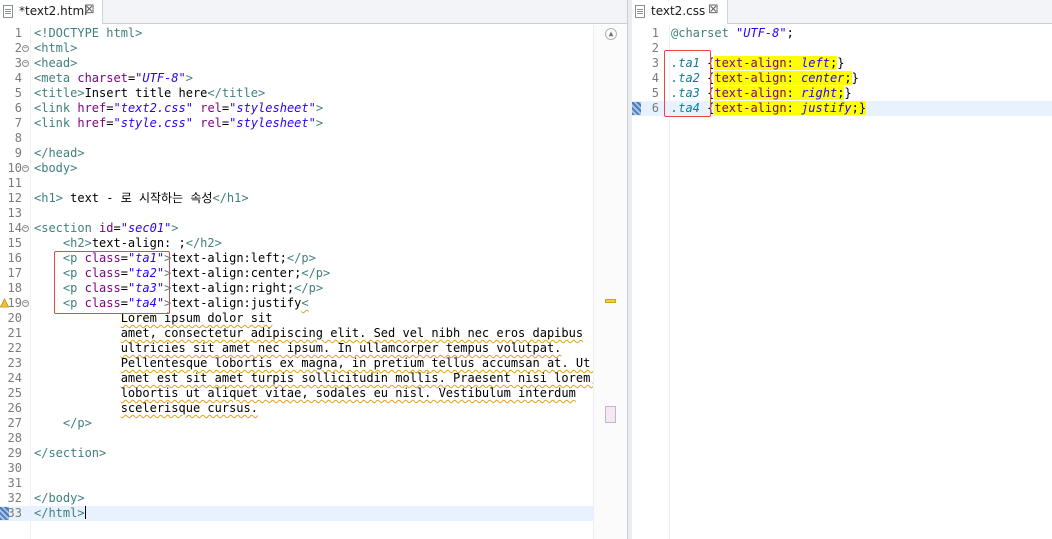 Image resolution: width=1052 pixels, height=539 pixels. I want to click on warning-marker, so click(610, 301).